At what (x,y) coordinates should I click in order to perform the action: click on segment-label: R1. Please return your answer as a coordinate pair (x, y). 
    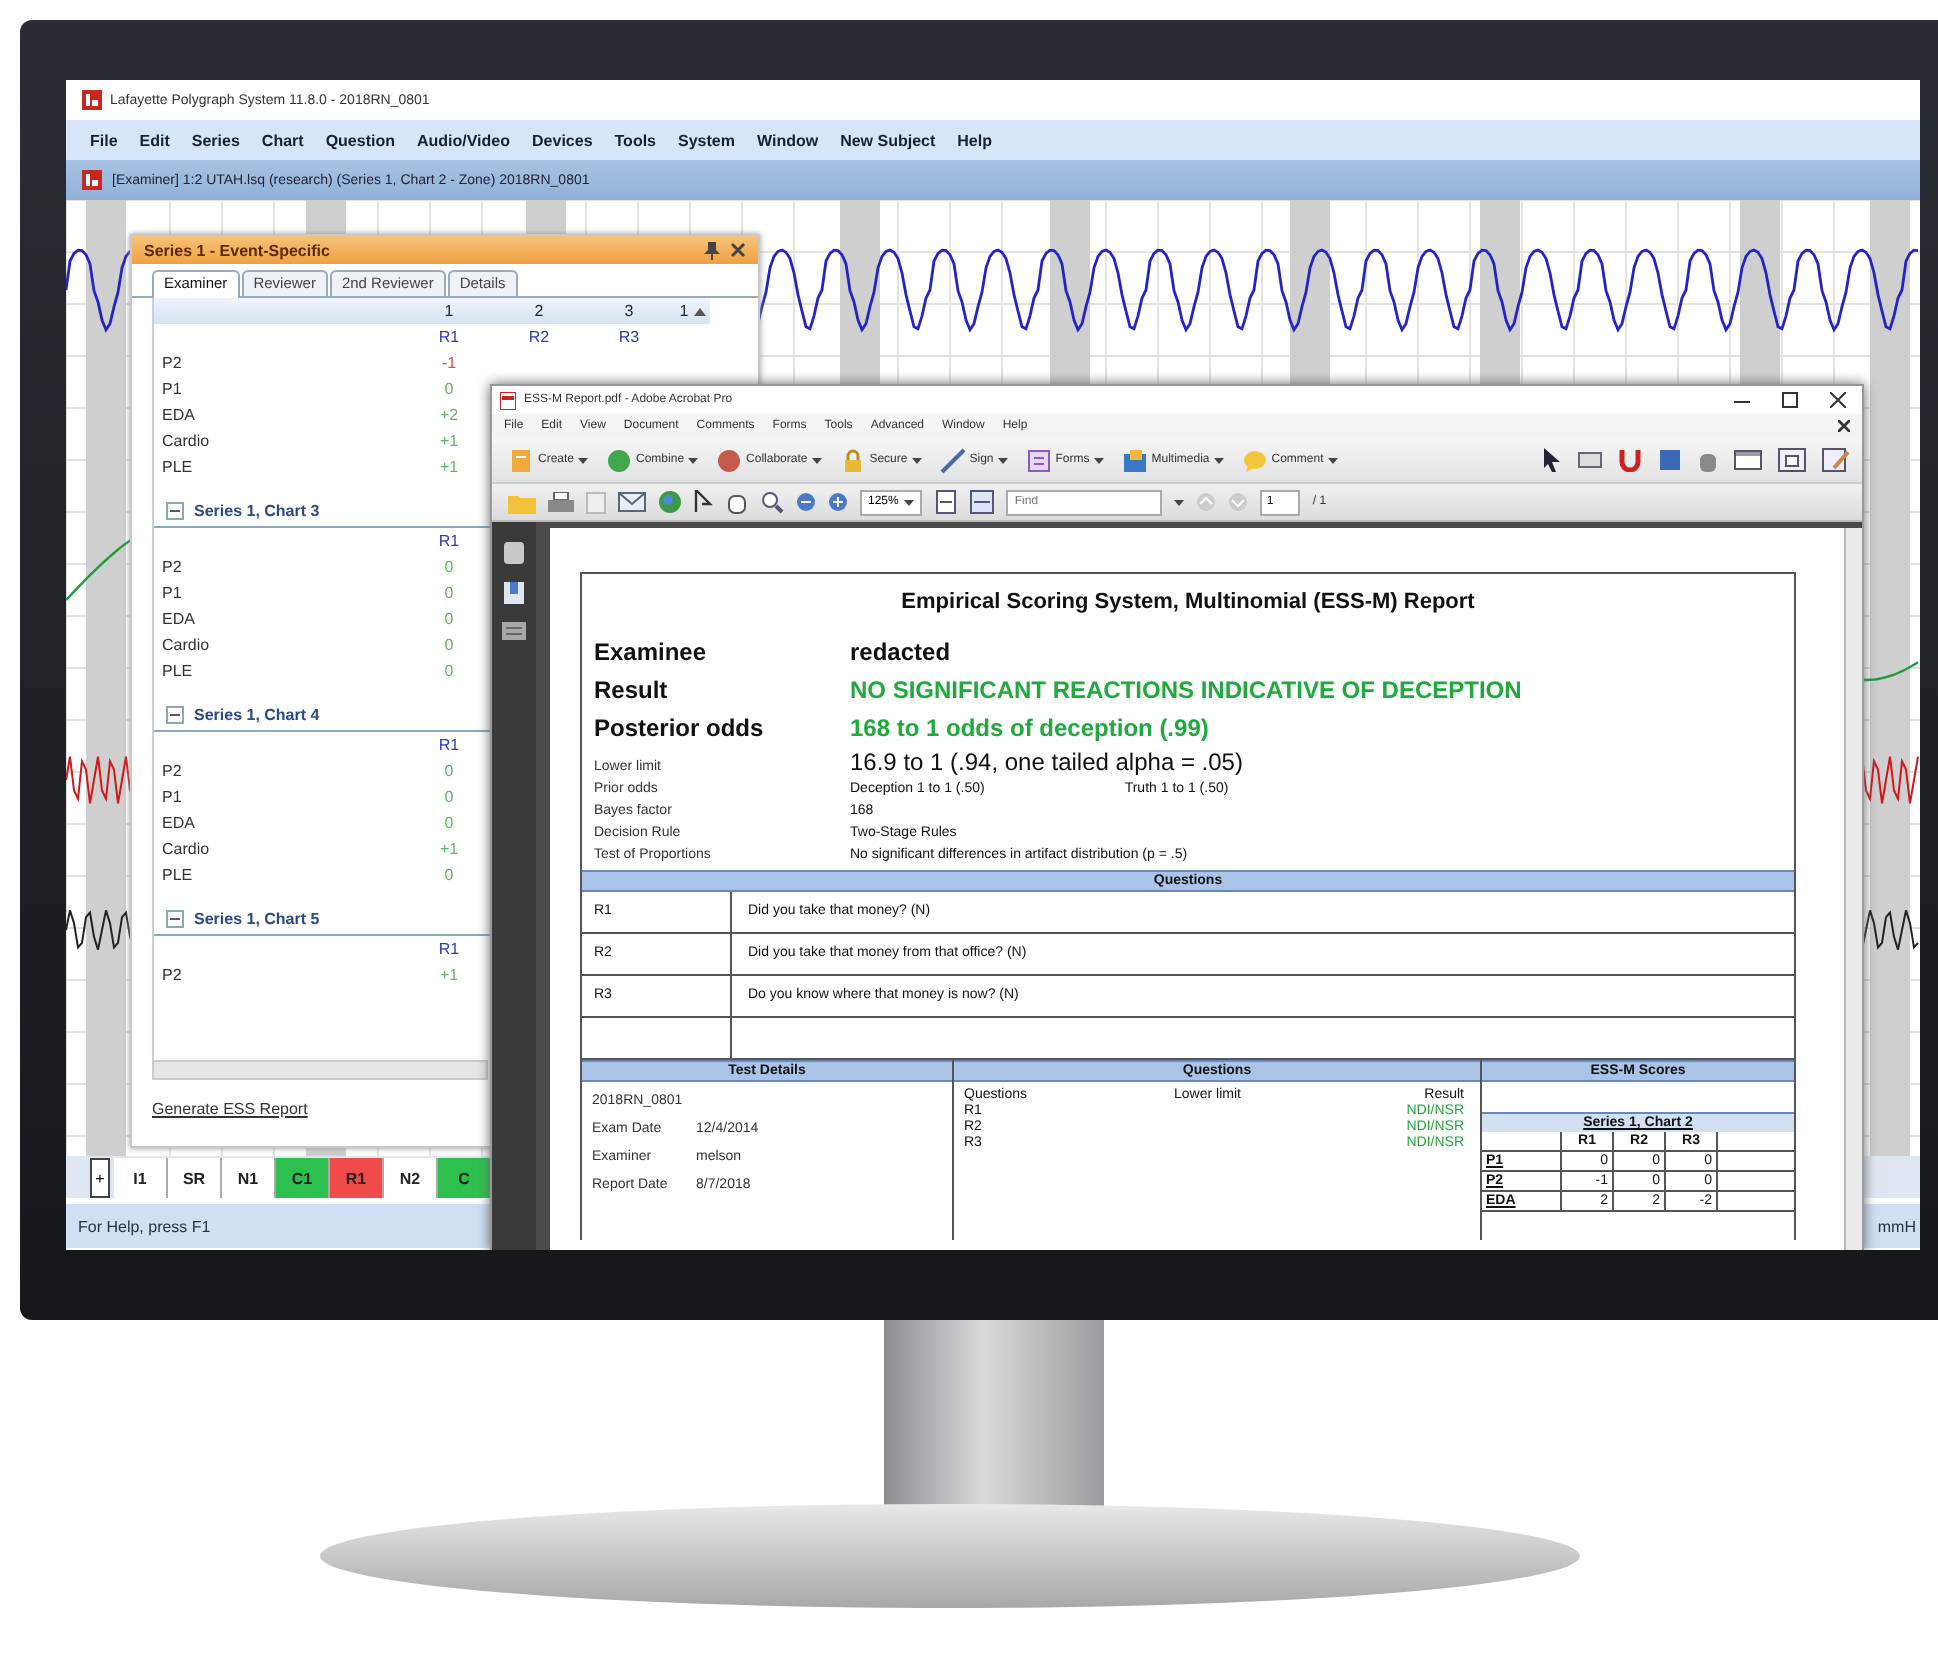
    Looking at the image, I should click on (357, 1178).